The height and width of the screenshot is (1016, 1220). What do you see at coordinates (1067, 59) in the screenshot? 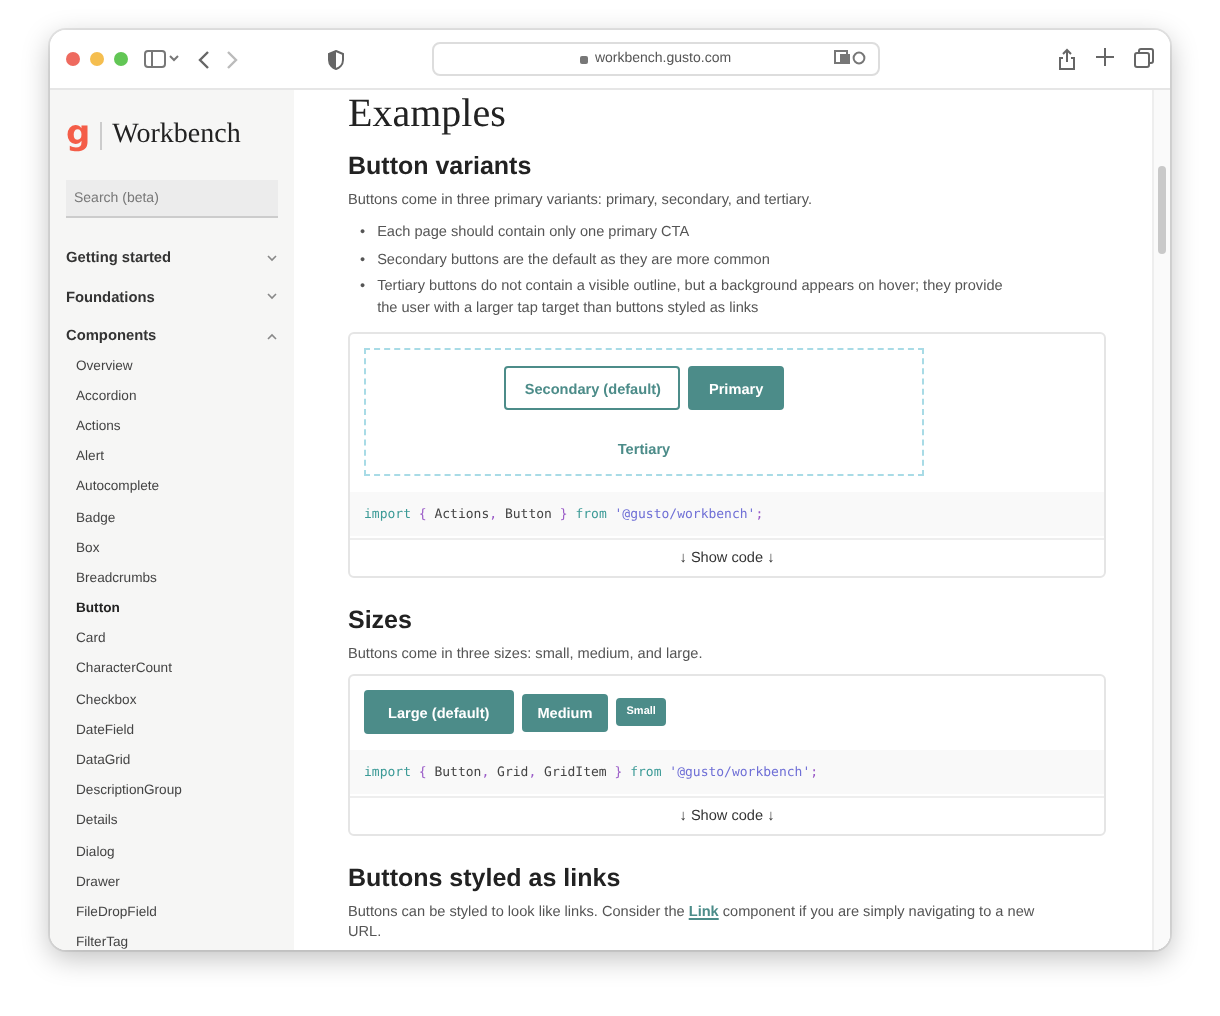
I see `share-icon` at bounding box center [1067, 59].